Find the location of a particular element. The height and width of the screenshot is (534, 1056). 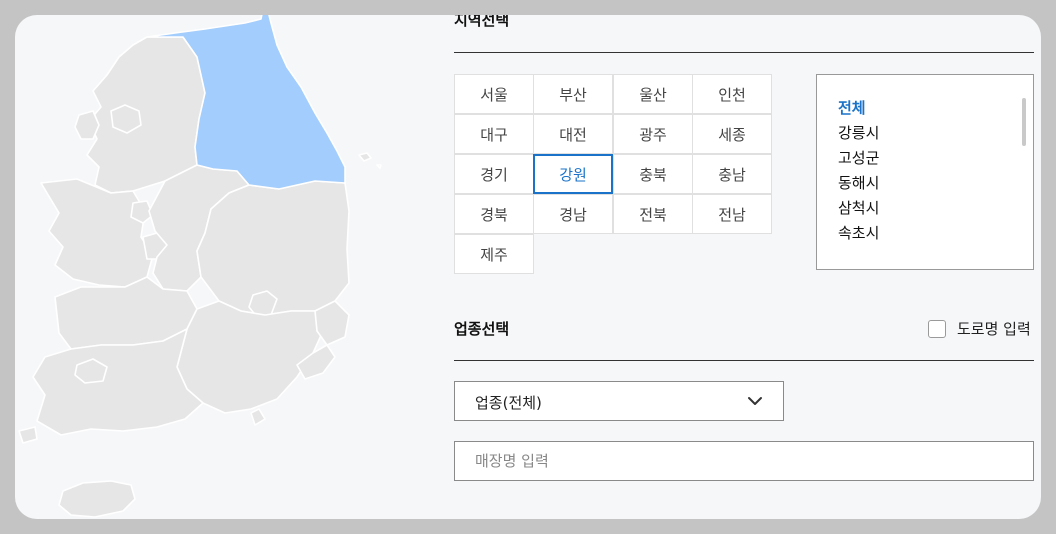

map-region-jeju is located at coordinates (97, 499).